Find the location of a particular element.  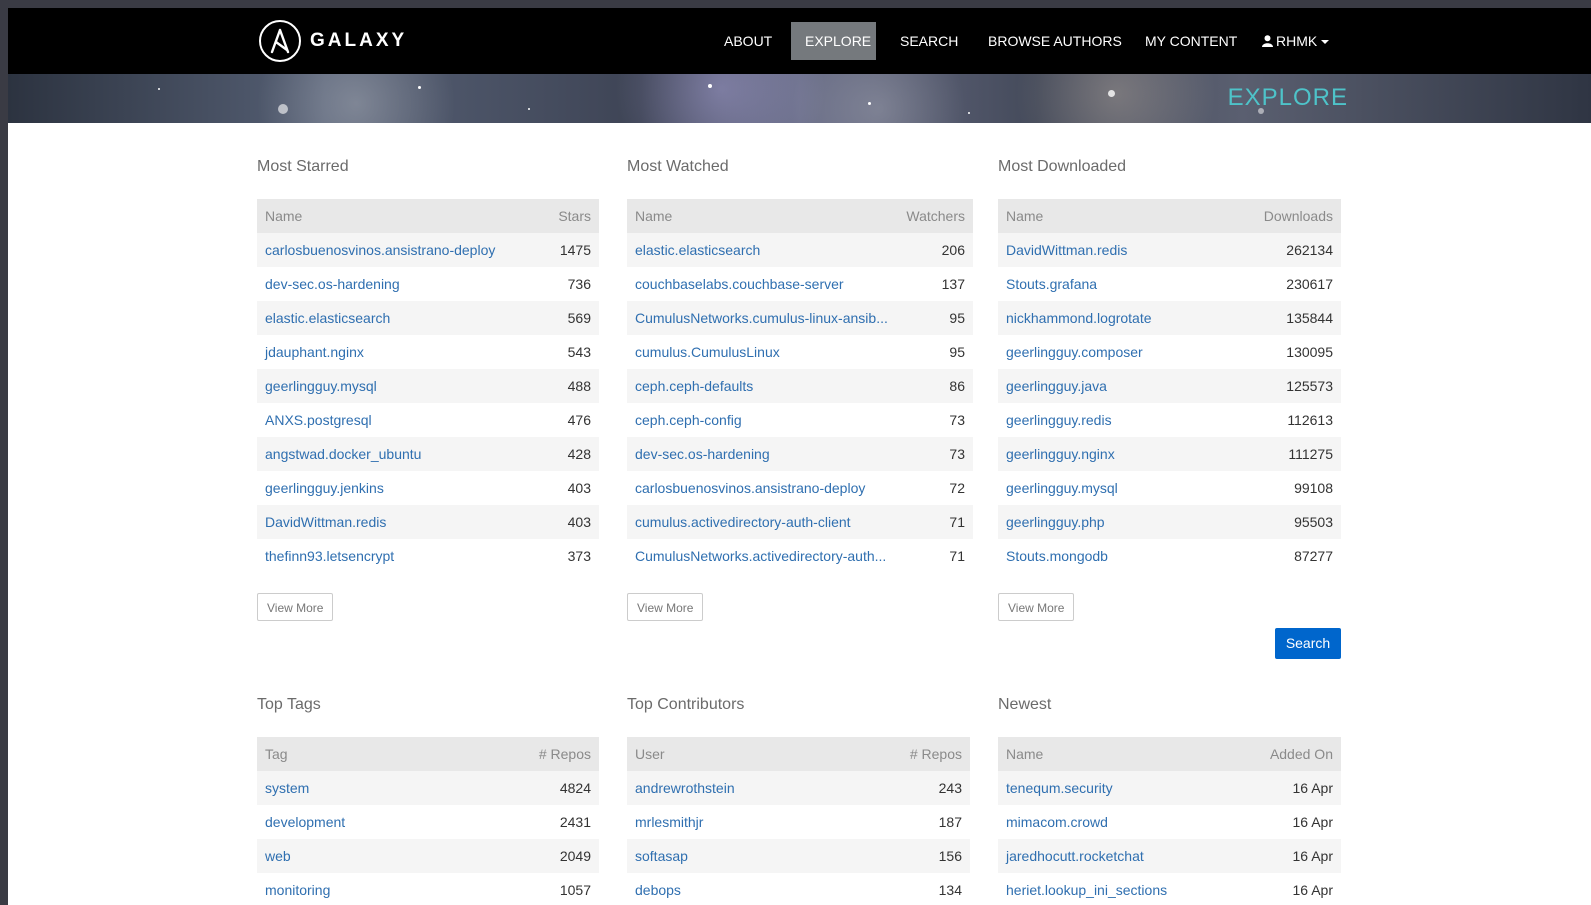

panel-title: Most Watched is located at coordinates (678, 166).